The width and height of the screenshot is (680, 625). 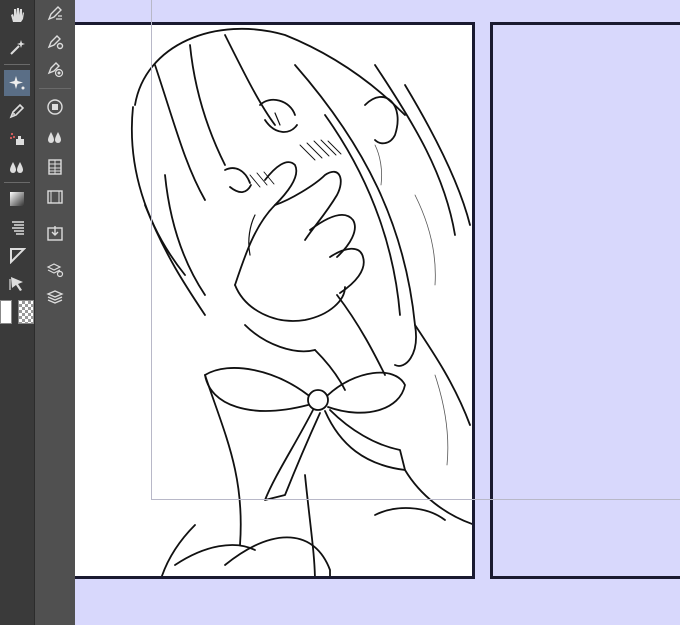 I want to click on layers-icon, so click(x=55, y=297).